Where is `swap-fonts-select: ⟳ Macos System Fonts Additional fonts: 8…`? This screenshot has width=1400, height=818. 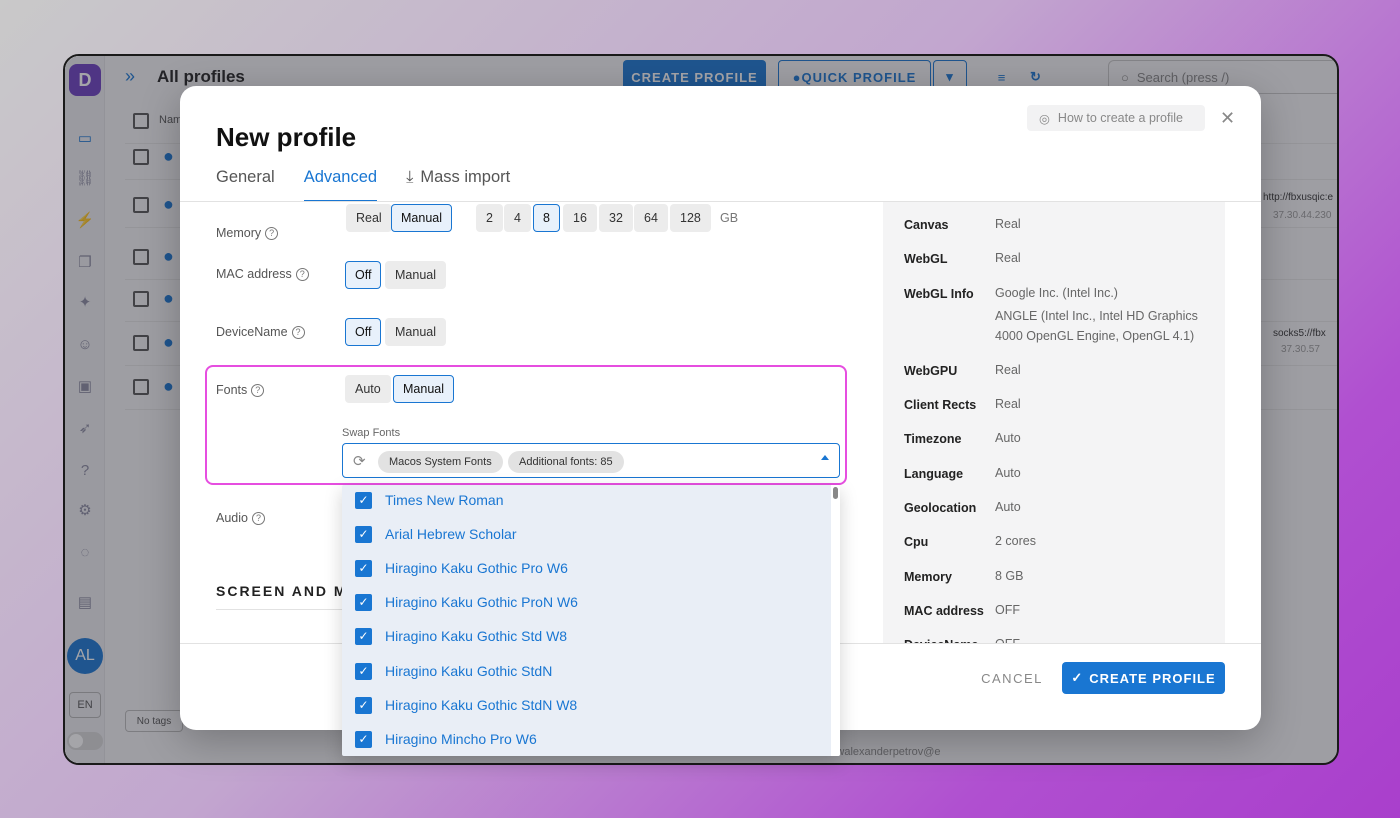 swap-fonts-select: ⟳ Macos System Fonts Additional fonts: 8… is located at coordinates (591, 460).